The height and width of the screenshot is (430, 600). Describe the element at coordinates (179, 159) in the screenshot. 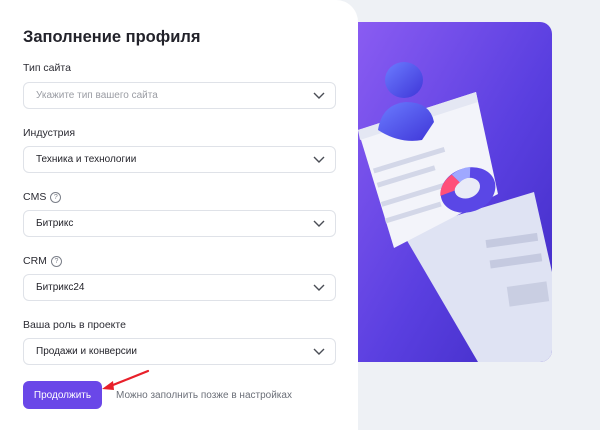

I see `industry-select: Техника и технологии` at that location.